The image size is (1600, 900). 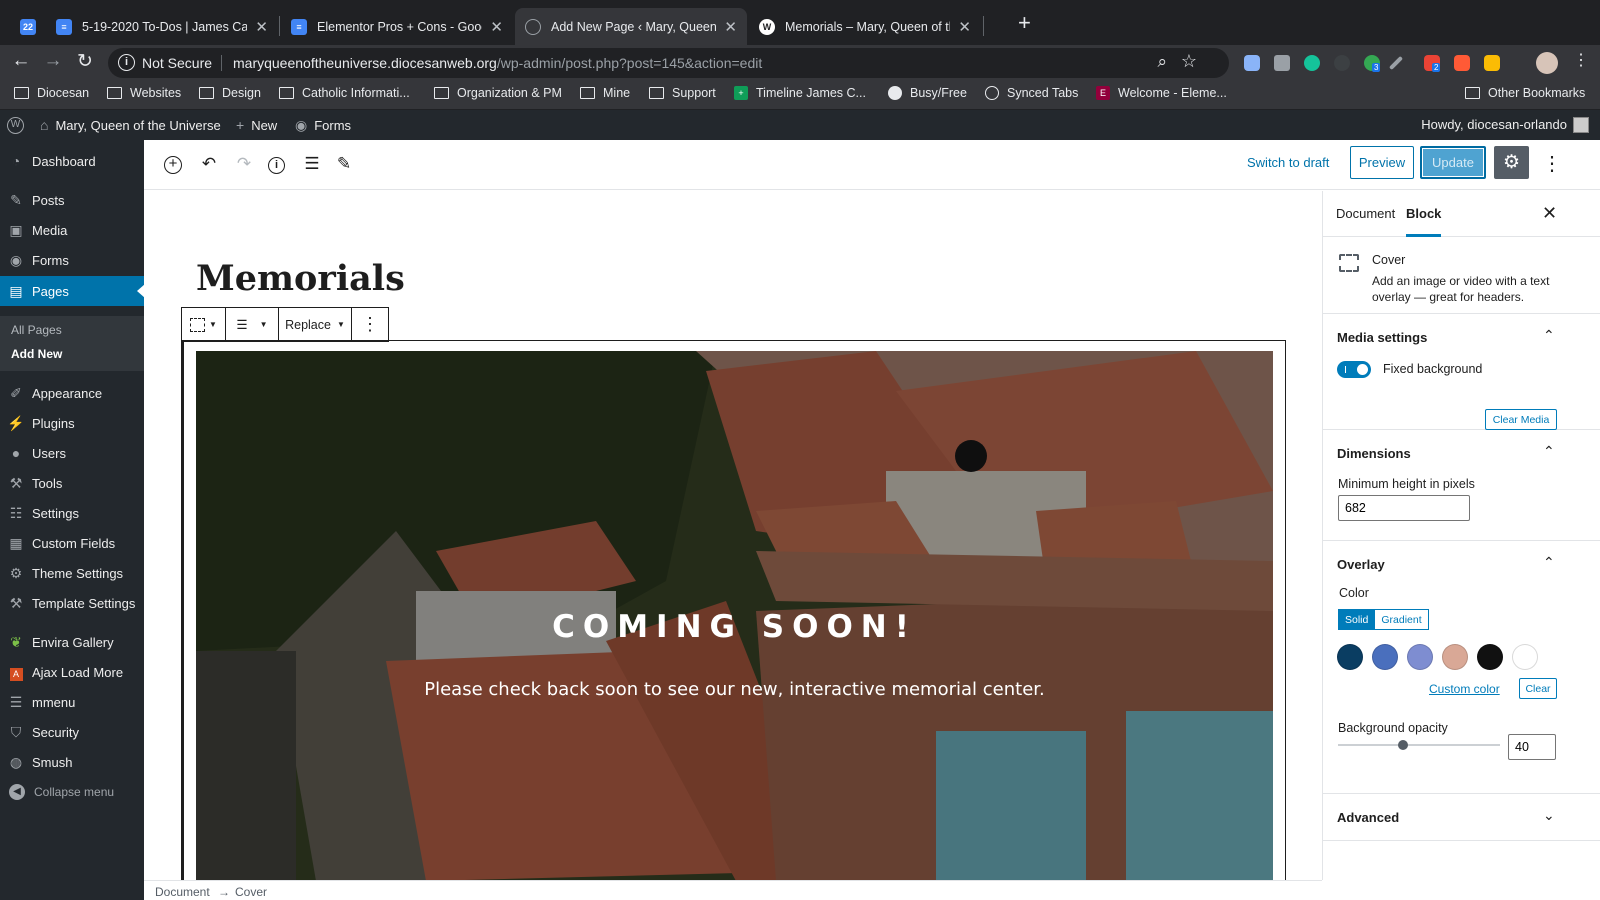 What do you see at coordinates (323, 125) in the screenshot?
I see `forms-link: ◉ Forms` at bounding box center [323, 125].